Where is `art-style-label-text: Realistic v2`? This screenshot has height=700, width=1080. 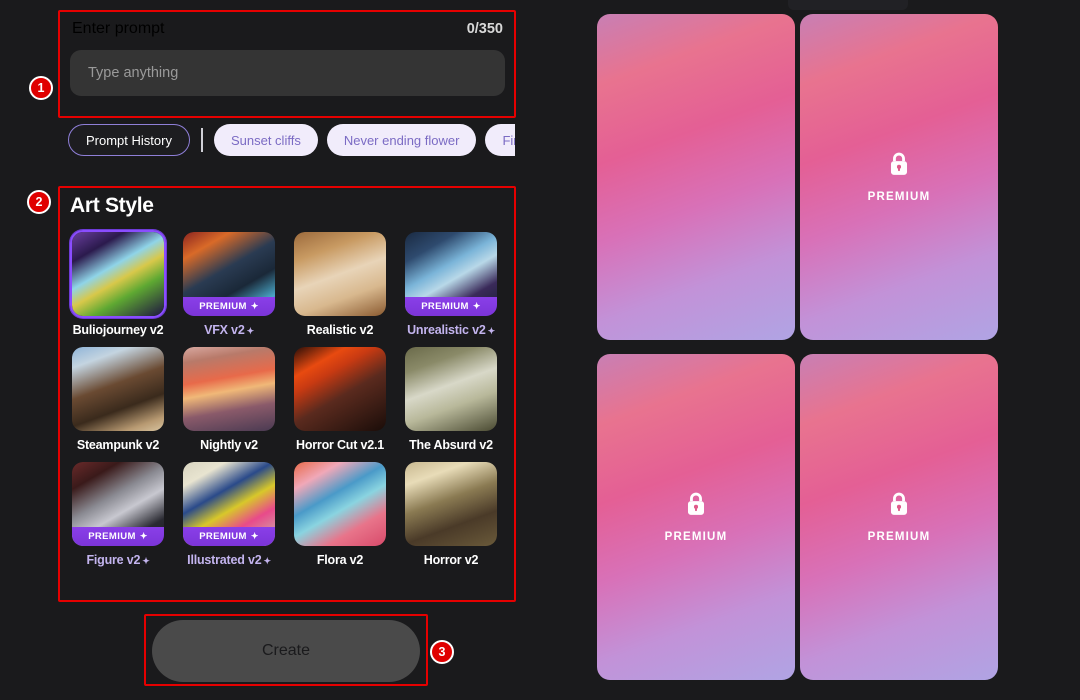
art-style-label-text: Realistic v2 is located at coordinates (340, 330).